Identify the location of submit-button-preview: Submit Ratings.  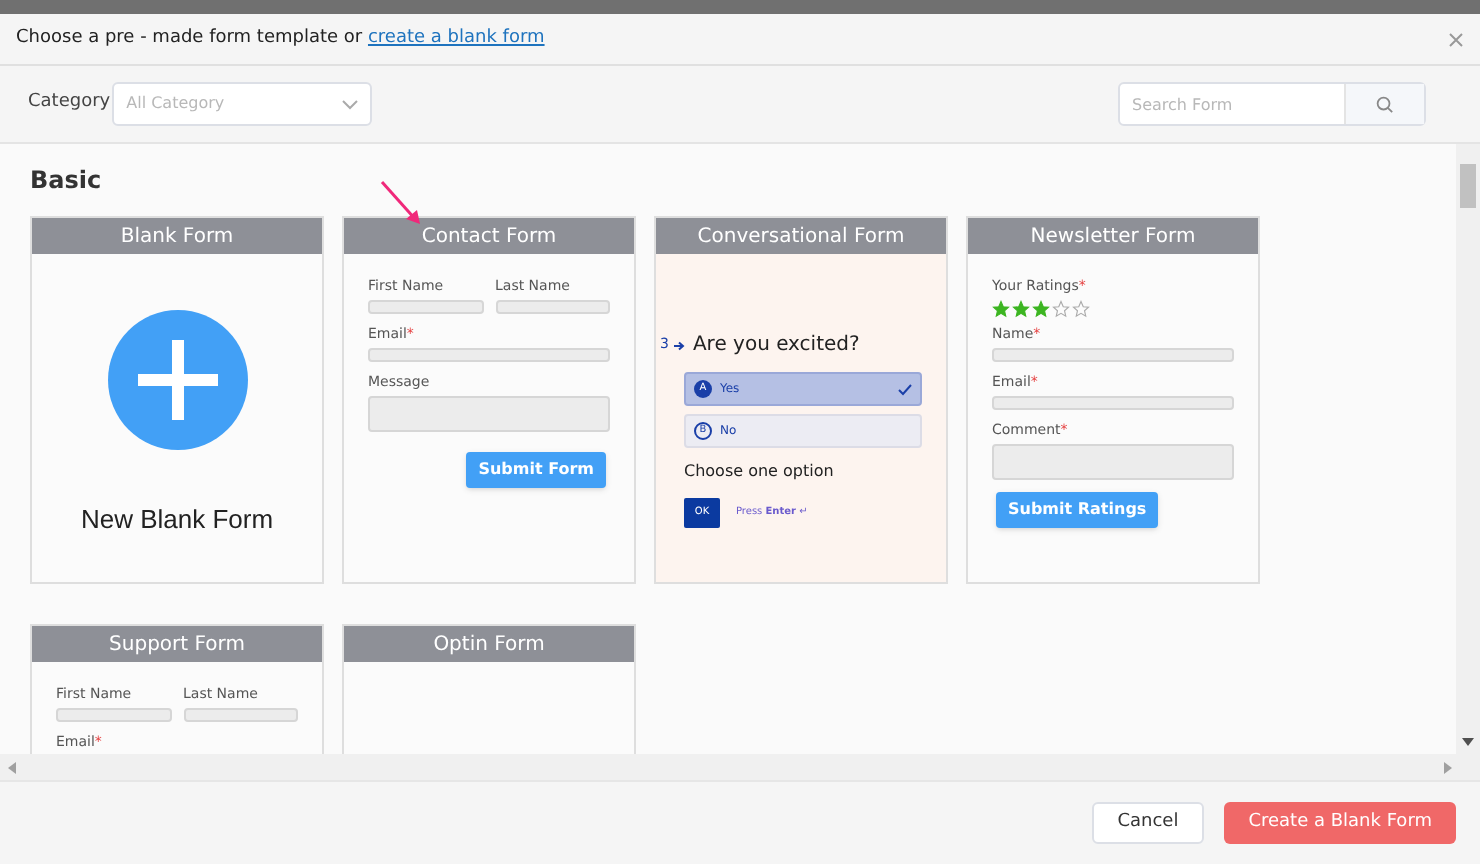
(1077, 510).